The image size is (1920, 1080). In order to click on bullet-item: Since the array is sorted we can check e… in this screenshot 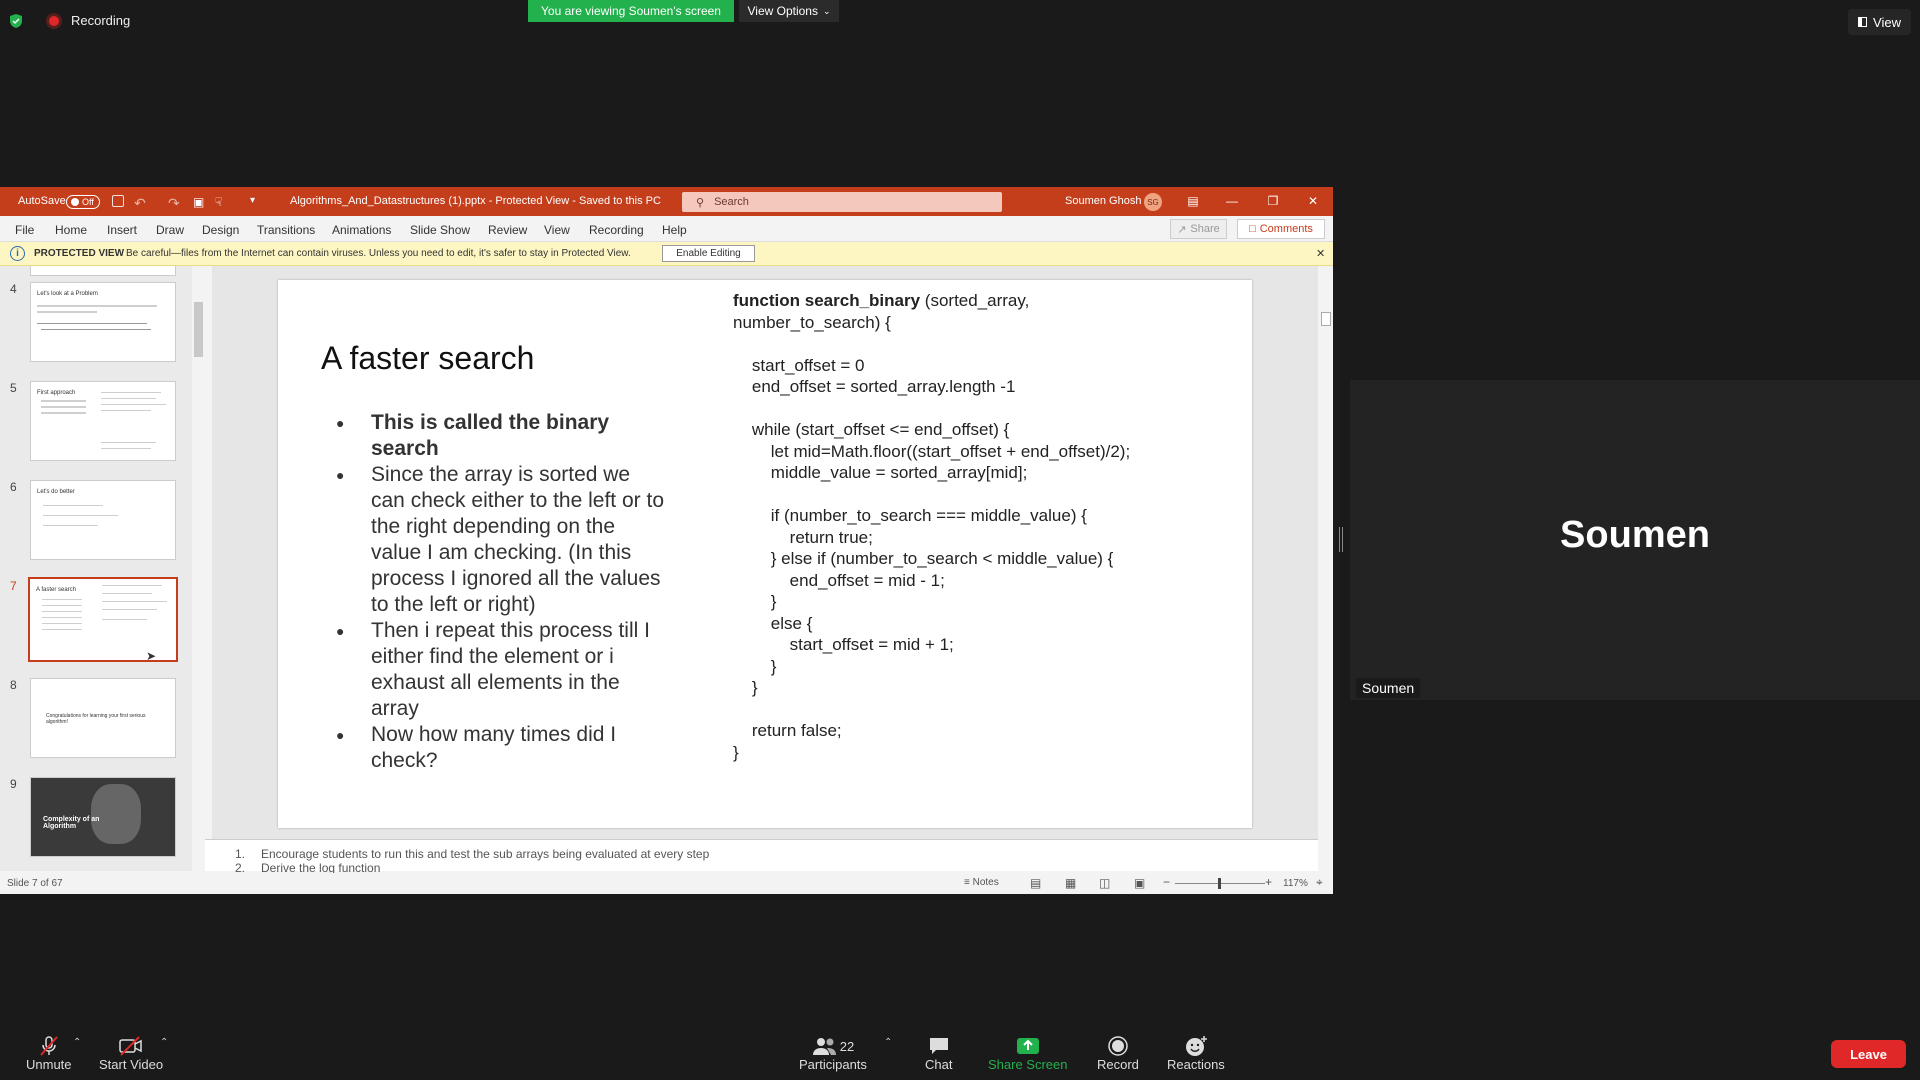, I will do `click(501, 540)`.